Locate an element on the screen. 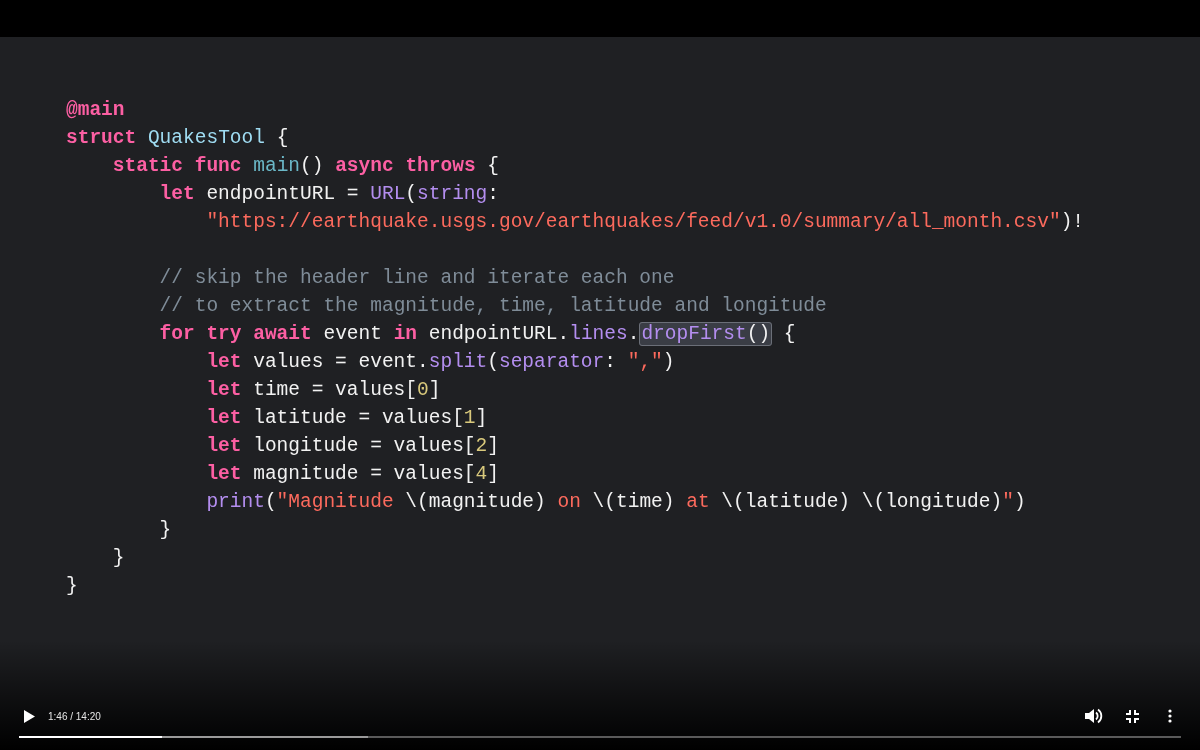  time-display: 1:46 / 14:20 is located at coordinates (74, 716).